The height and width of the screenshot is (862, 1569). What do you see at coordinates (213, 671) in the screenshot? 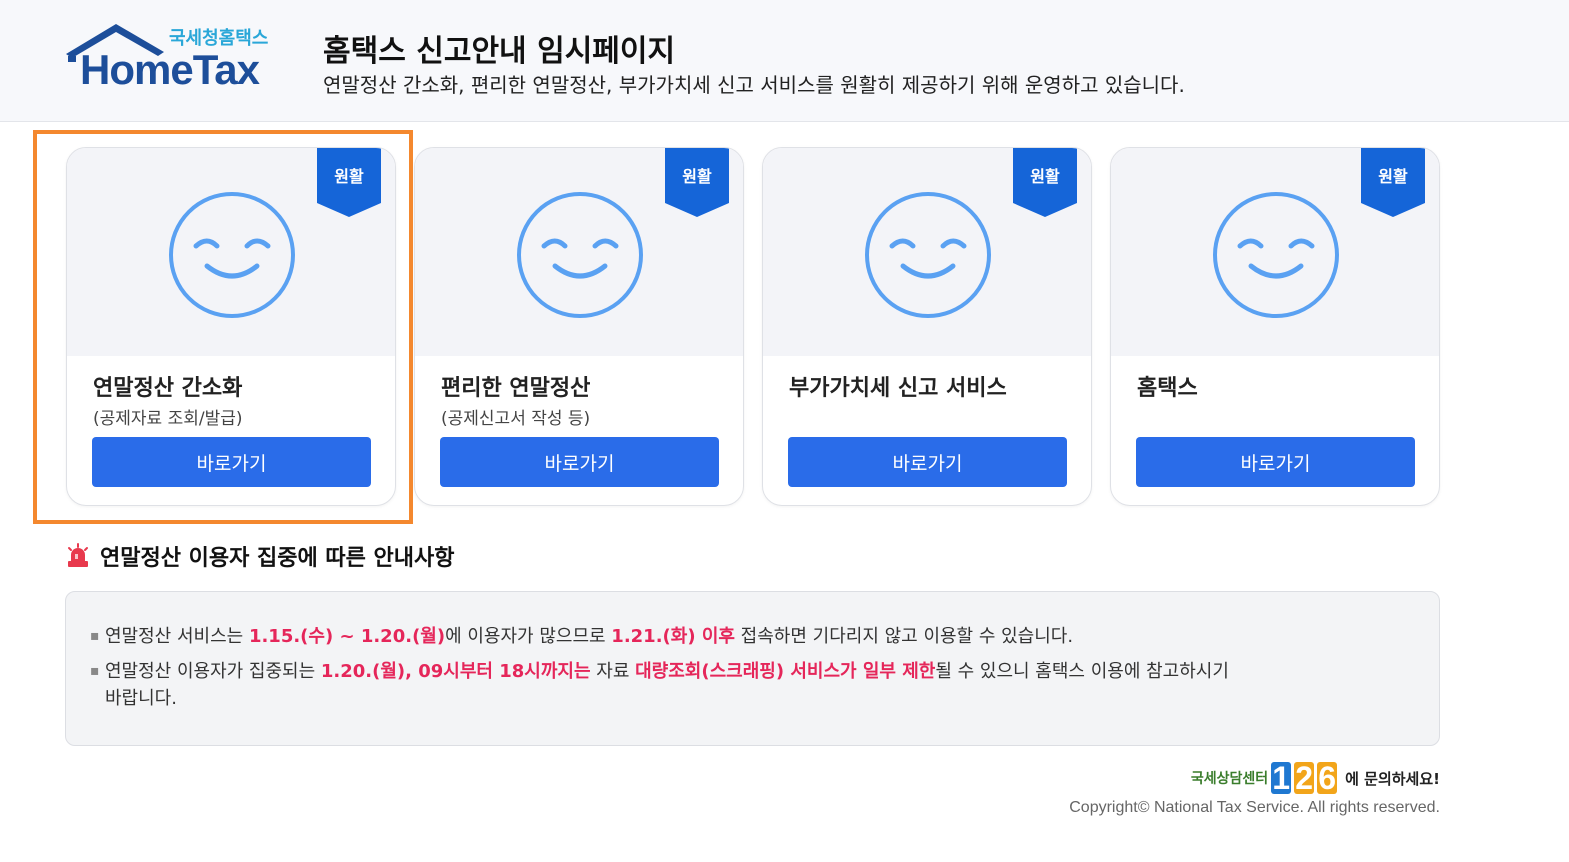
I see `notice-text: 연말정산 이용자가 집중되는` at bounding box center [213, 671].